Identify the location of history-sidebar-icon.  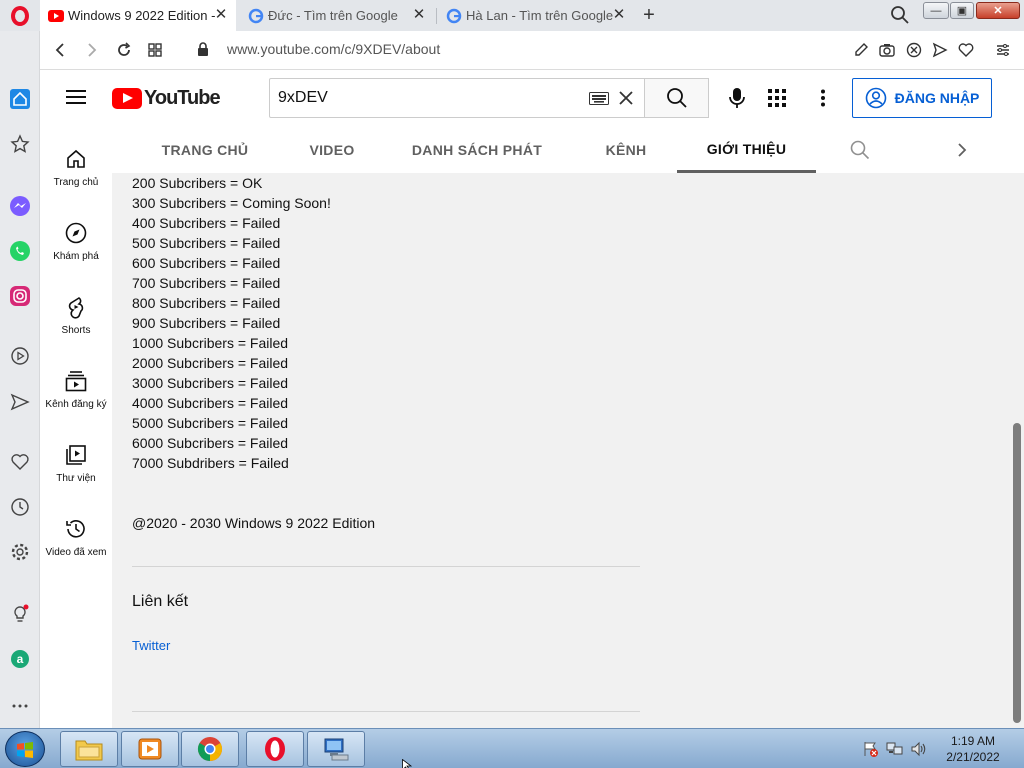
(20, 507).